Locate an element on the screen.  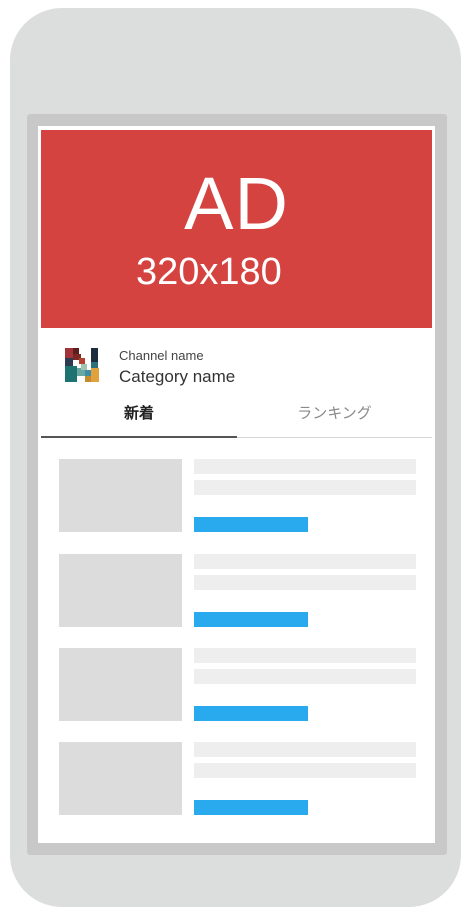
tab-bar: 新着 ランキング is located at coordinates (236, 416).